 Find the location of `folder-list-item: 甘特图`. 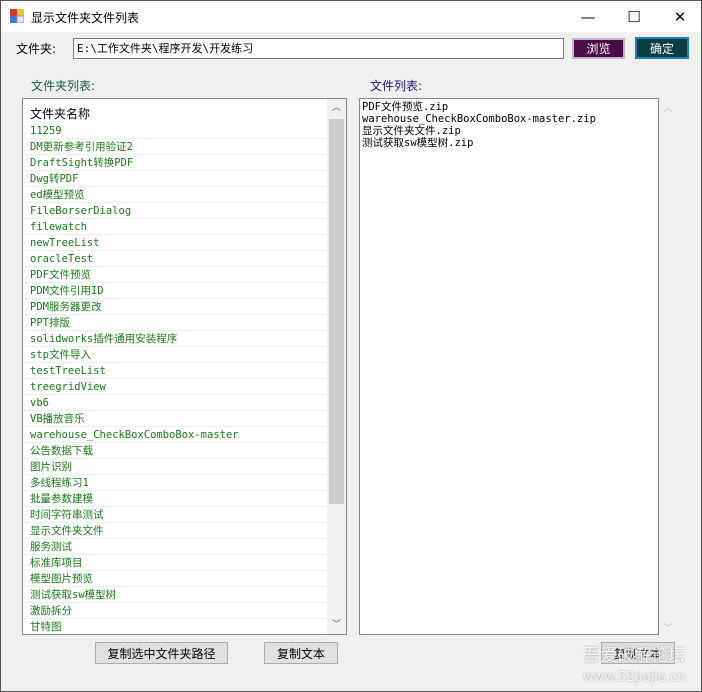

folder-list-item: 甘特图 is located at coordinates (175, 626).